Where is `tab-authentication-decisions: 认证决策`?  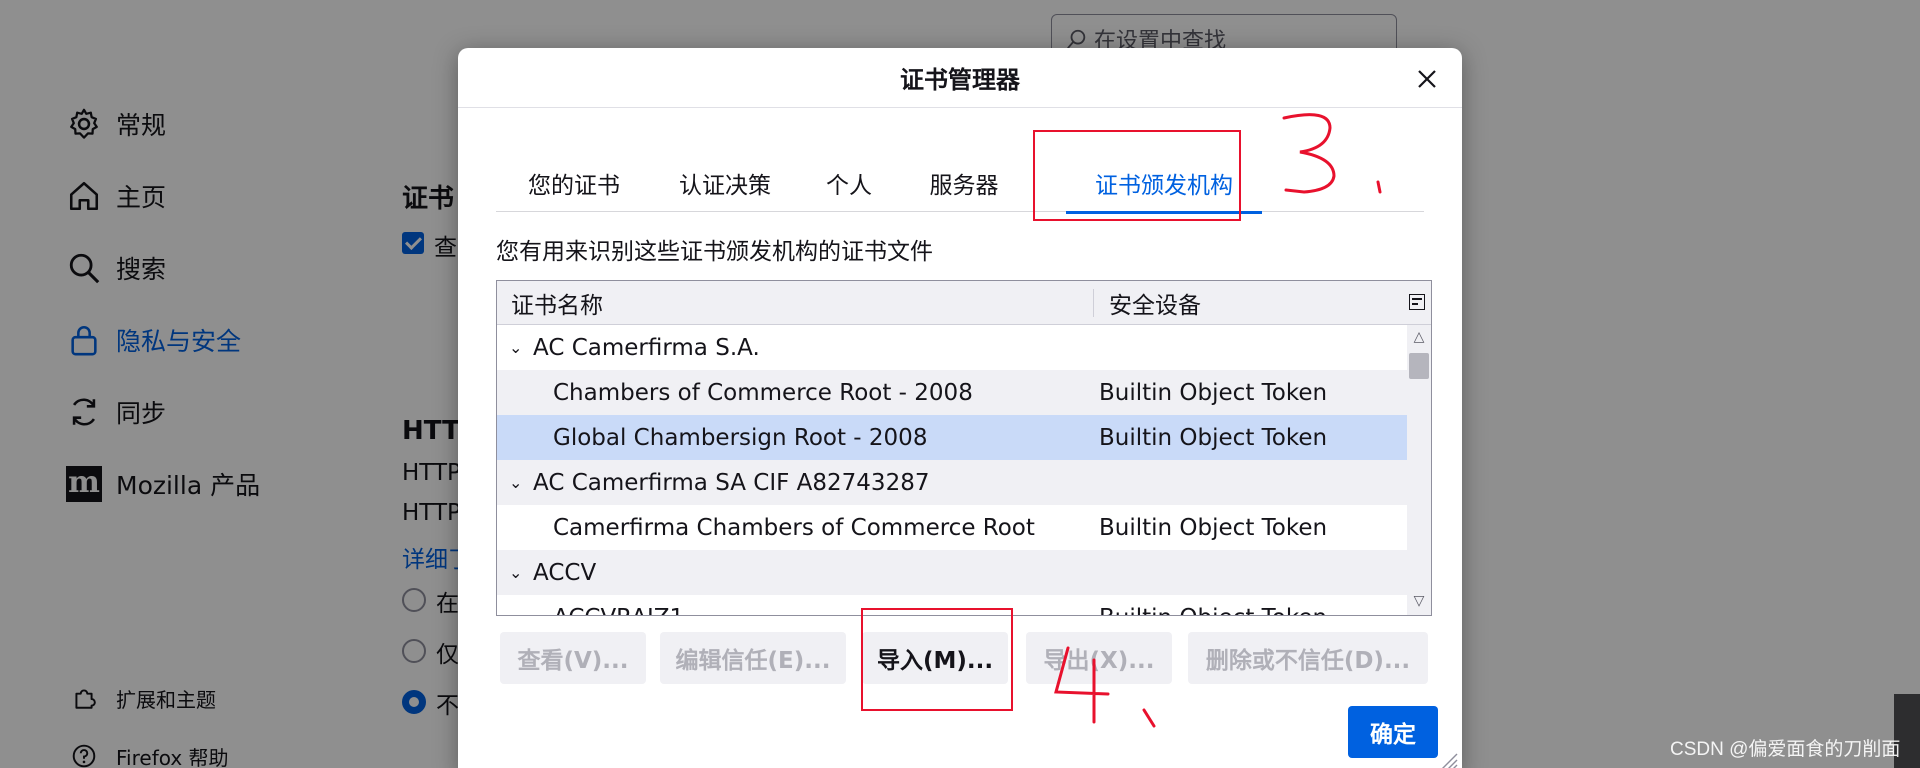
tab-authentication-decisions: 认证决策 is located at coordinates (725, 183).